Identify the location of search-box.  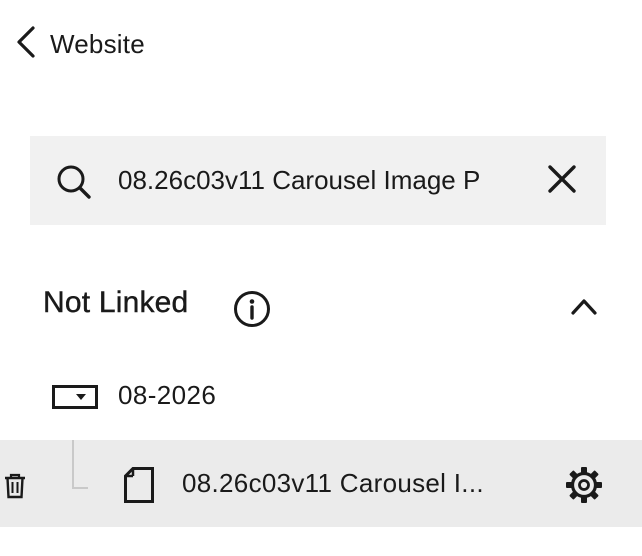
(318, 180).